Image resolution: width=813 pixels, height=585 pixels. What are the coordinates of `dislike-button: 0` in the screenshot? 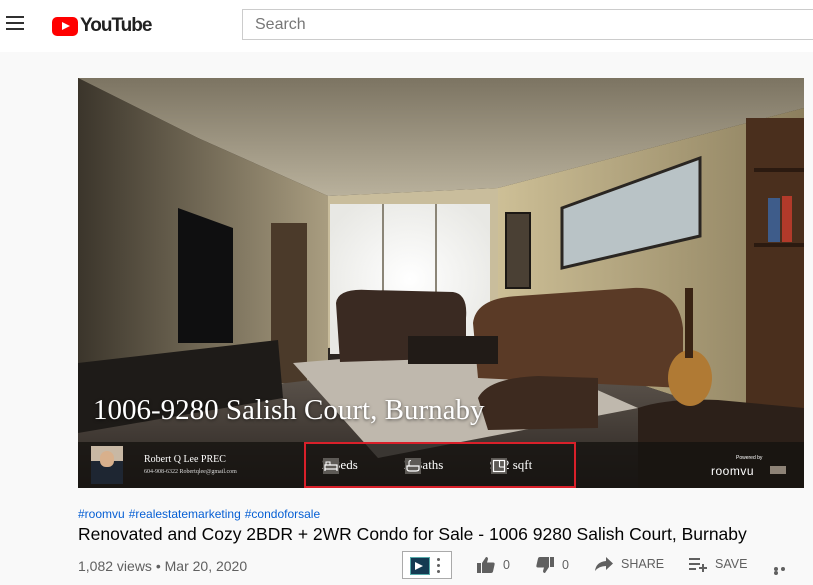 It's located at (552, 565).